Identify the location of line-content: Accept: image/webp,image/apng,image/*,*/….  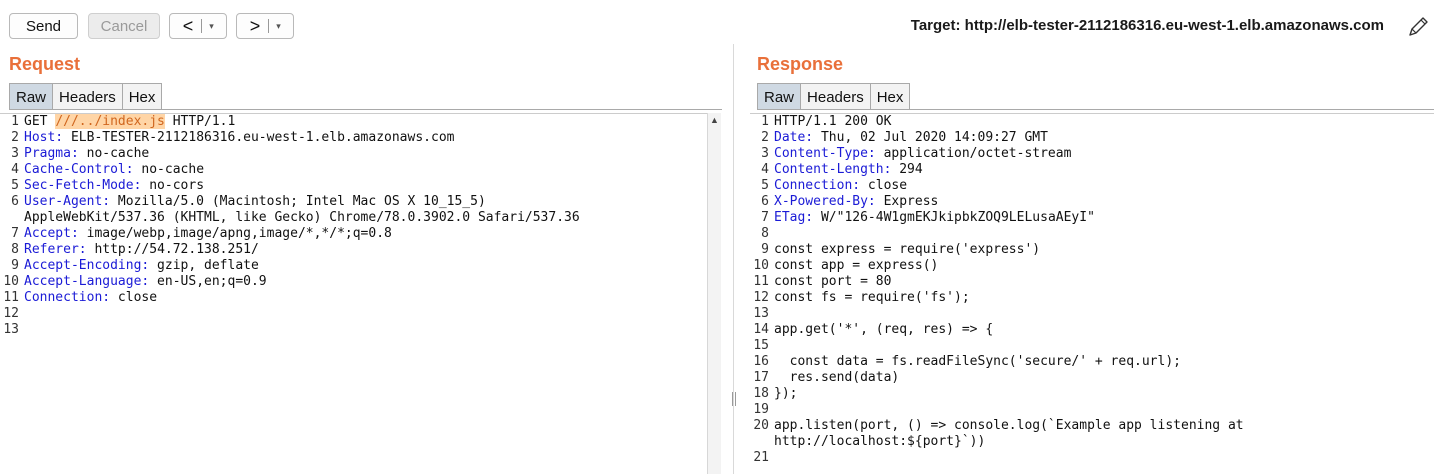
(365, 234).